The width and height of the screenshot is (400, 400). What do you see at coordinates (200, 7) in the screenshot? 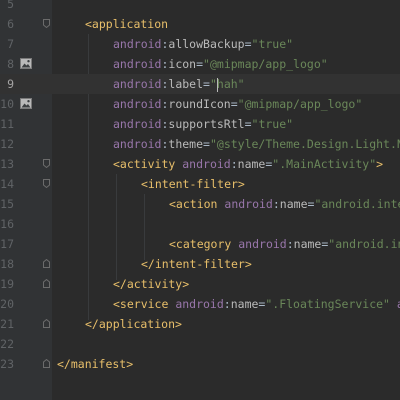
I see `code-line: 5` at bounding box center [200, 7].